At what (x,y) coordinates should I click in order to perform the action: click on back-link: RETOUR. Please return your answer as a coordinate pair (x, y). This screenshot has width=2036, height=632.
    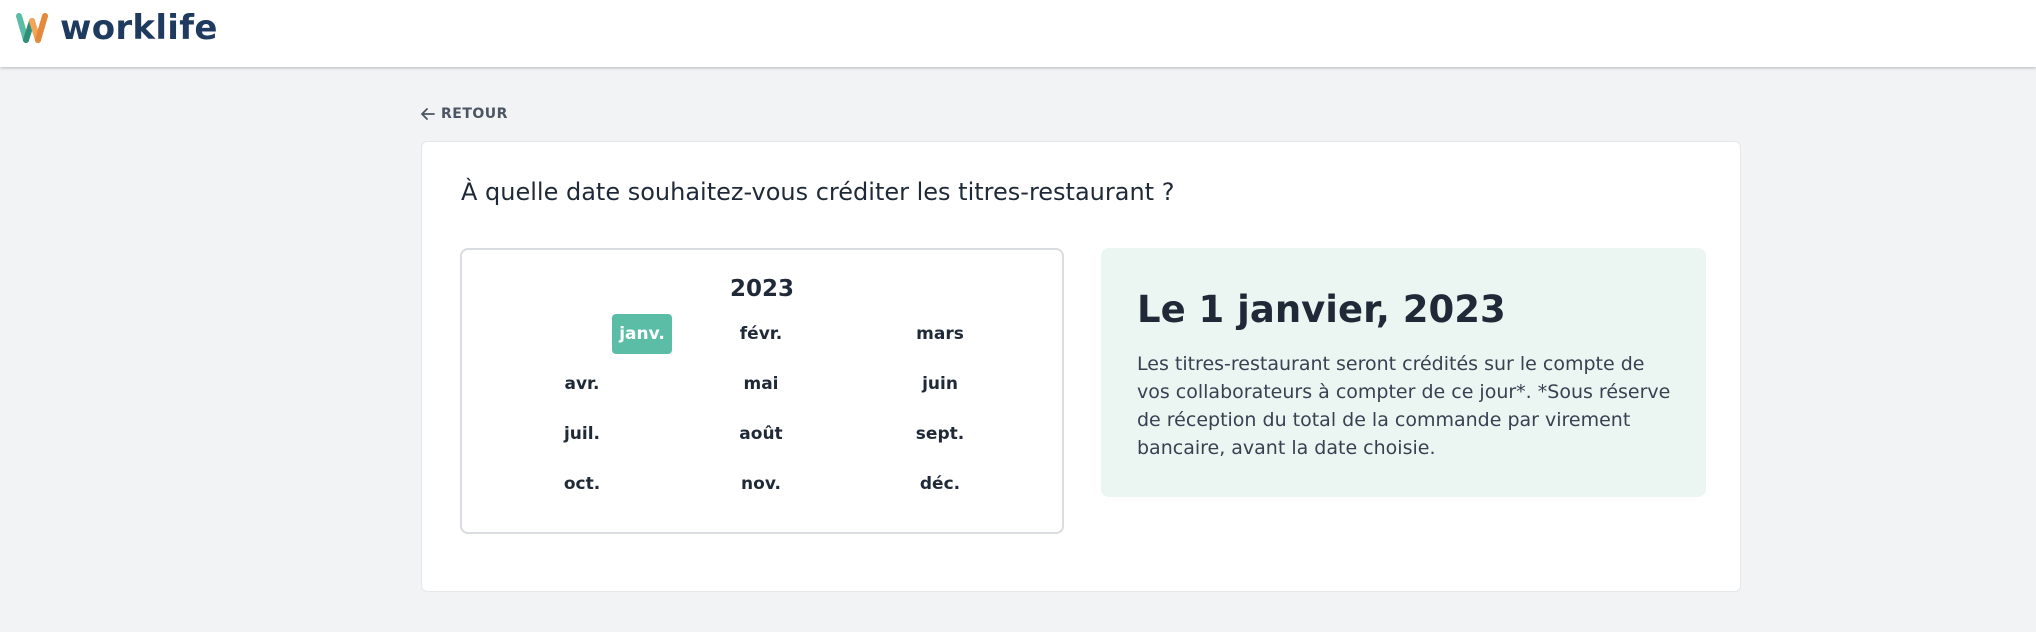
    Looking at the image, I should click on (464, 114).